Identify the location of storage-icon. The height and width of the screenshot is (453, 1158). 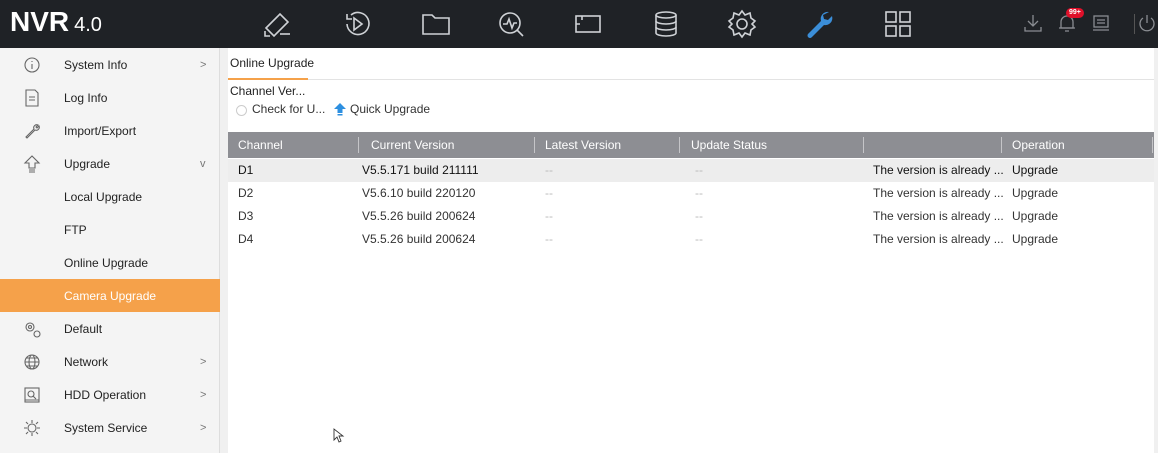
(666, 24).